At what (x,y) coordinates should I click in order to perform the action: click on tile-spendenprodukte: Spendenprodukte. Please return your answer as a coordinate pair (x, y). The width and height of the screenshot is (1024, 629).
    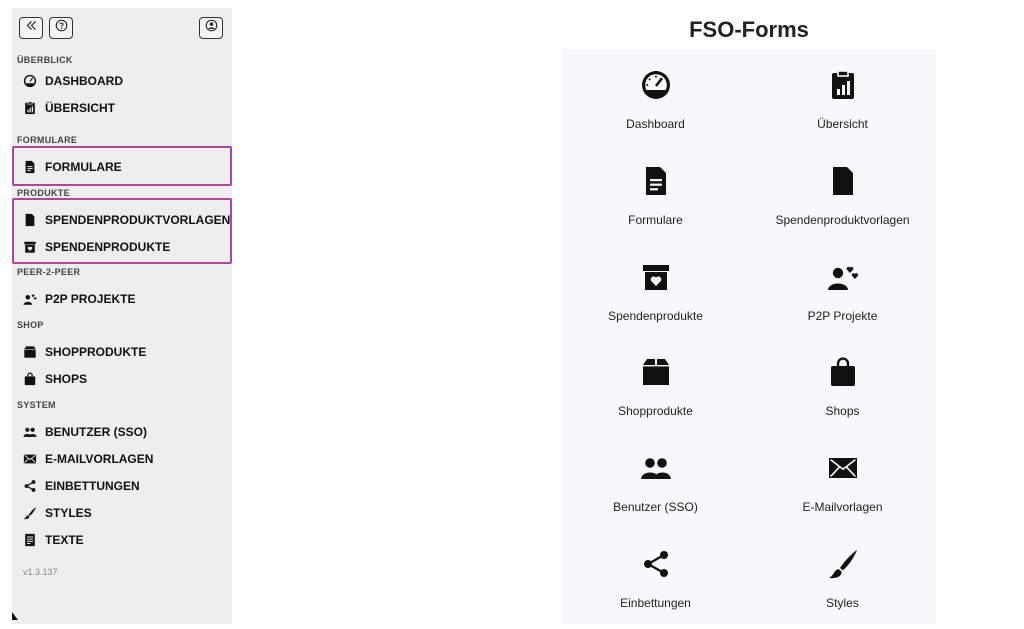
    Looking at the image, I should click on (655, 289).